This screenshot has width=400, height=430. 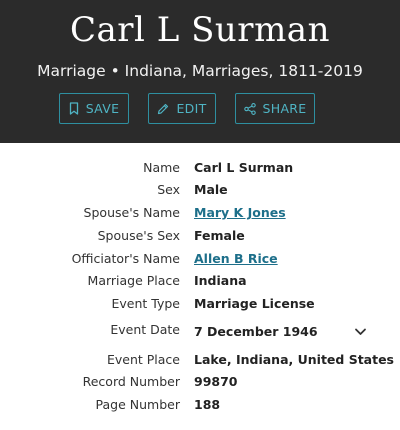 I want to click on spouse-name-link: Mary K Jones, so click(x=240, y=212).